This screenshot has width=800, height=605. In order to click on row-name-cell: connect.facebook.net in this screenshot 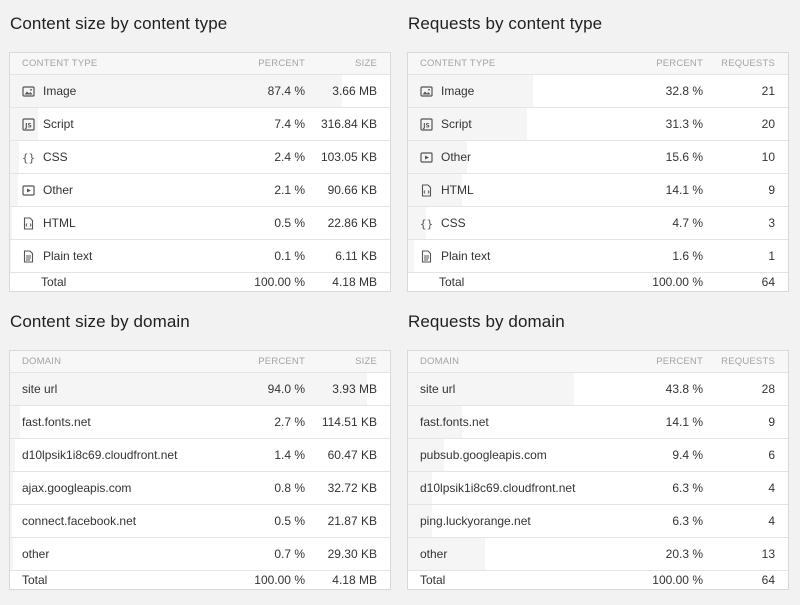, I will do `click(112, 521)`.